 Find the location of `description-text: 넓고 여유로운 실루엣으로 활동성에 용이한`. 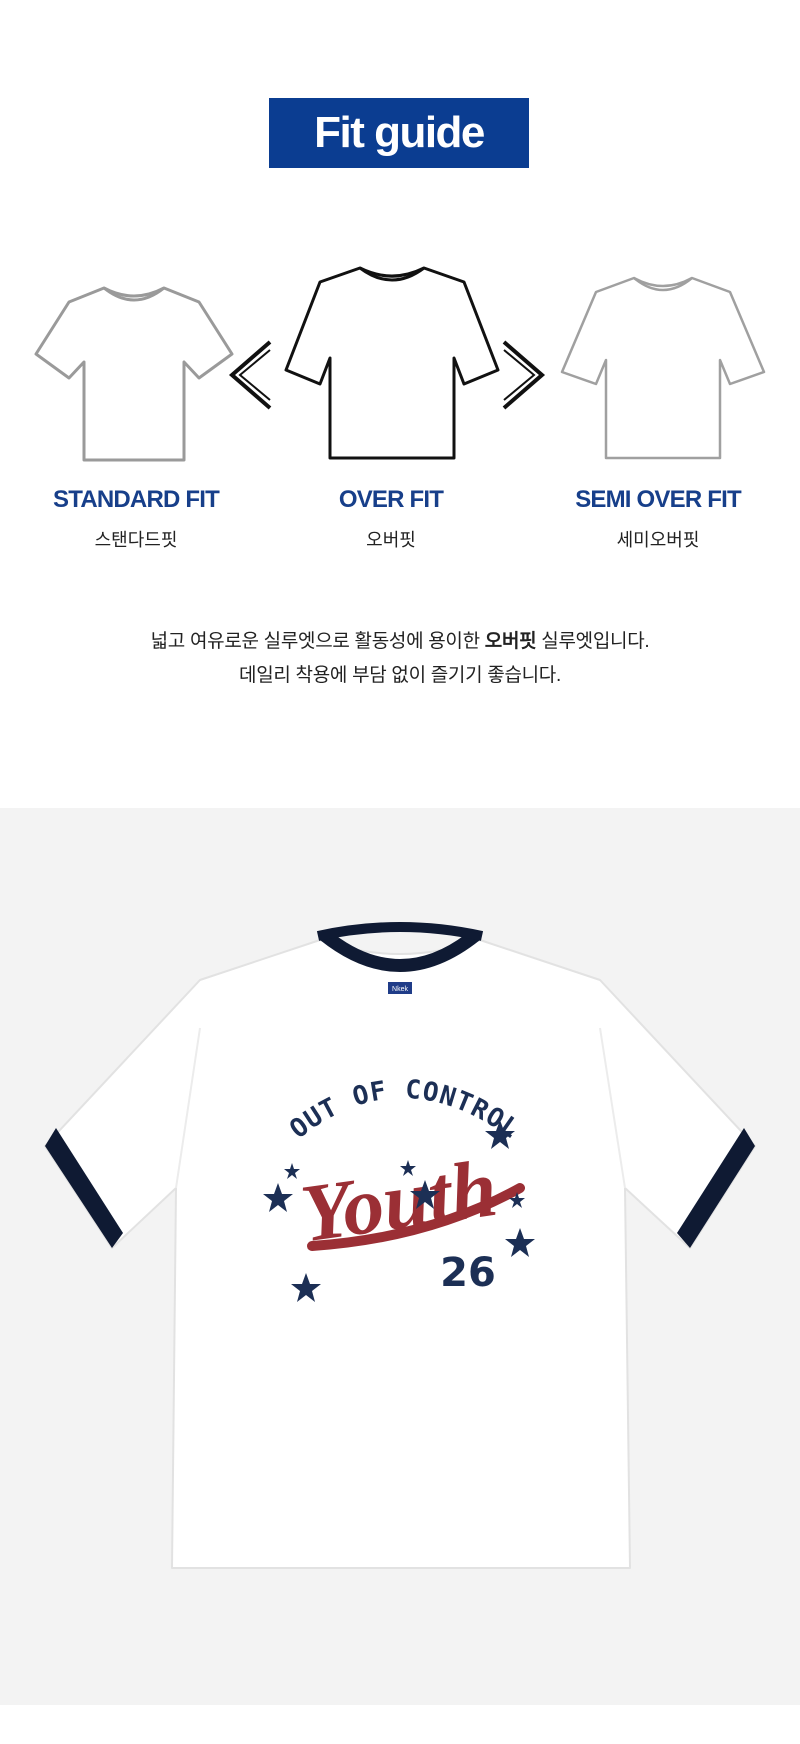

description-text: 넓고 여유로운 실루엣으로 활동성에 용이한 is located at coordinates (317, 641).